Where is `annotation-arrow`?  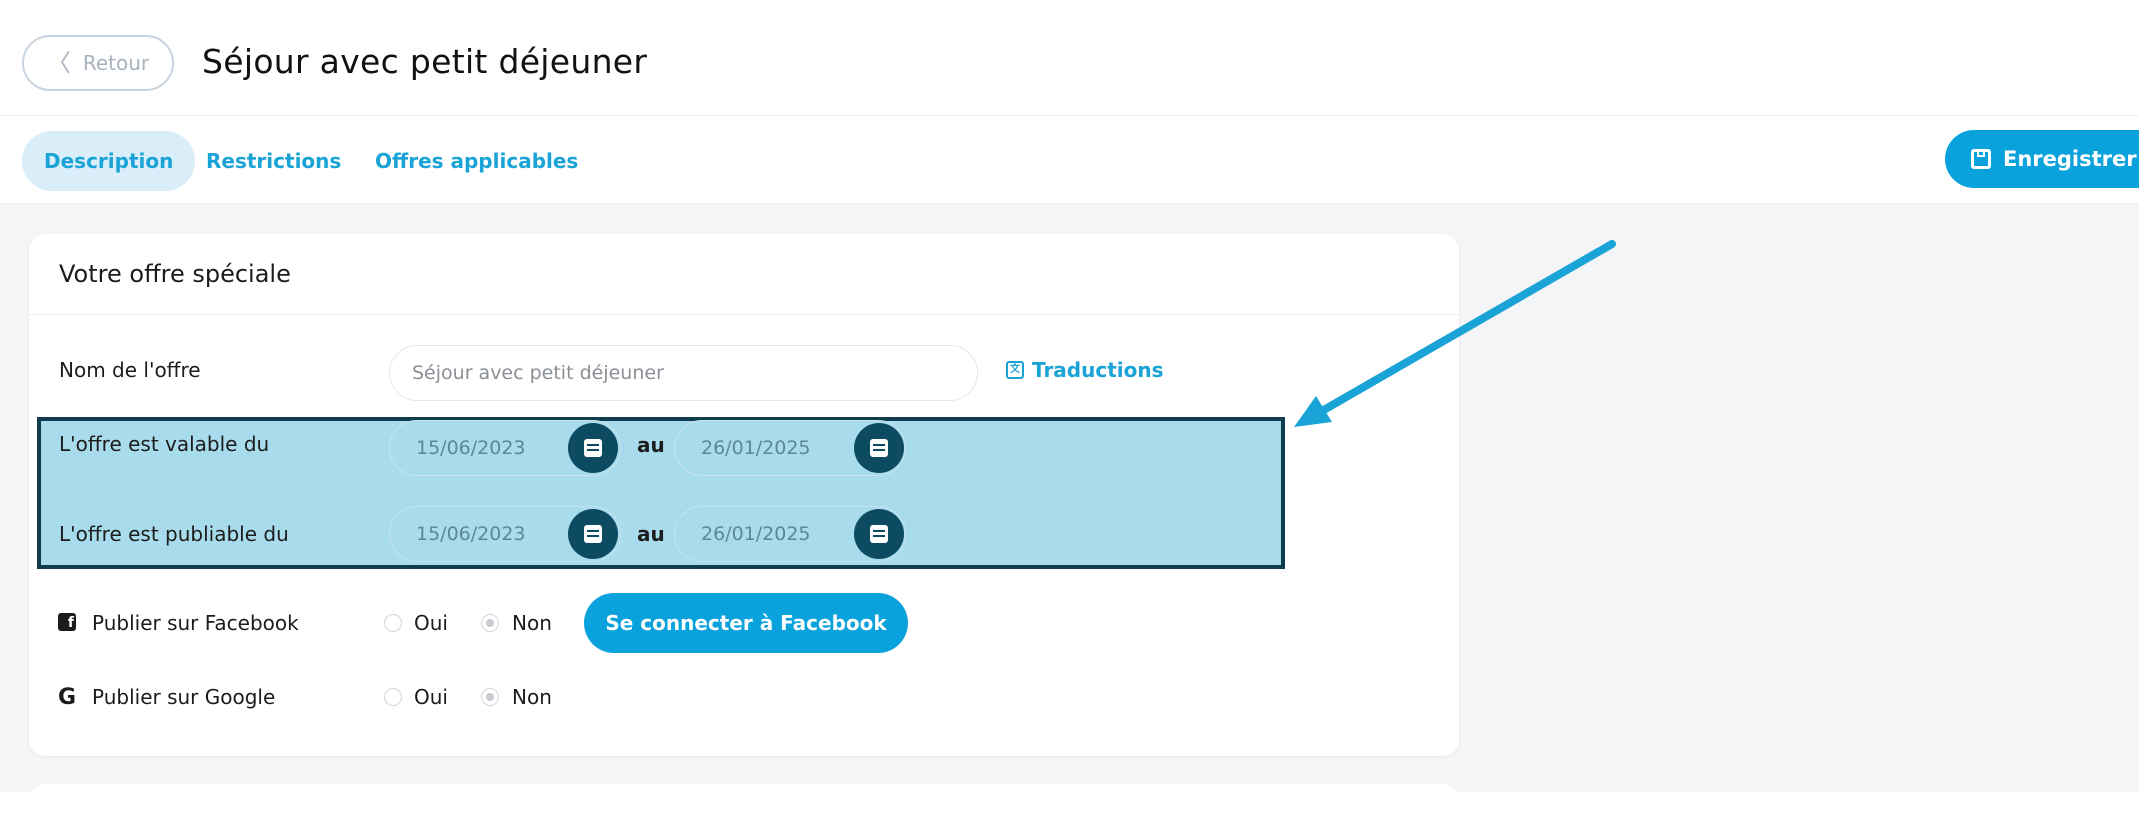
annotation-arrow is located at coordinates (1455, 333).